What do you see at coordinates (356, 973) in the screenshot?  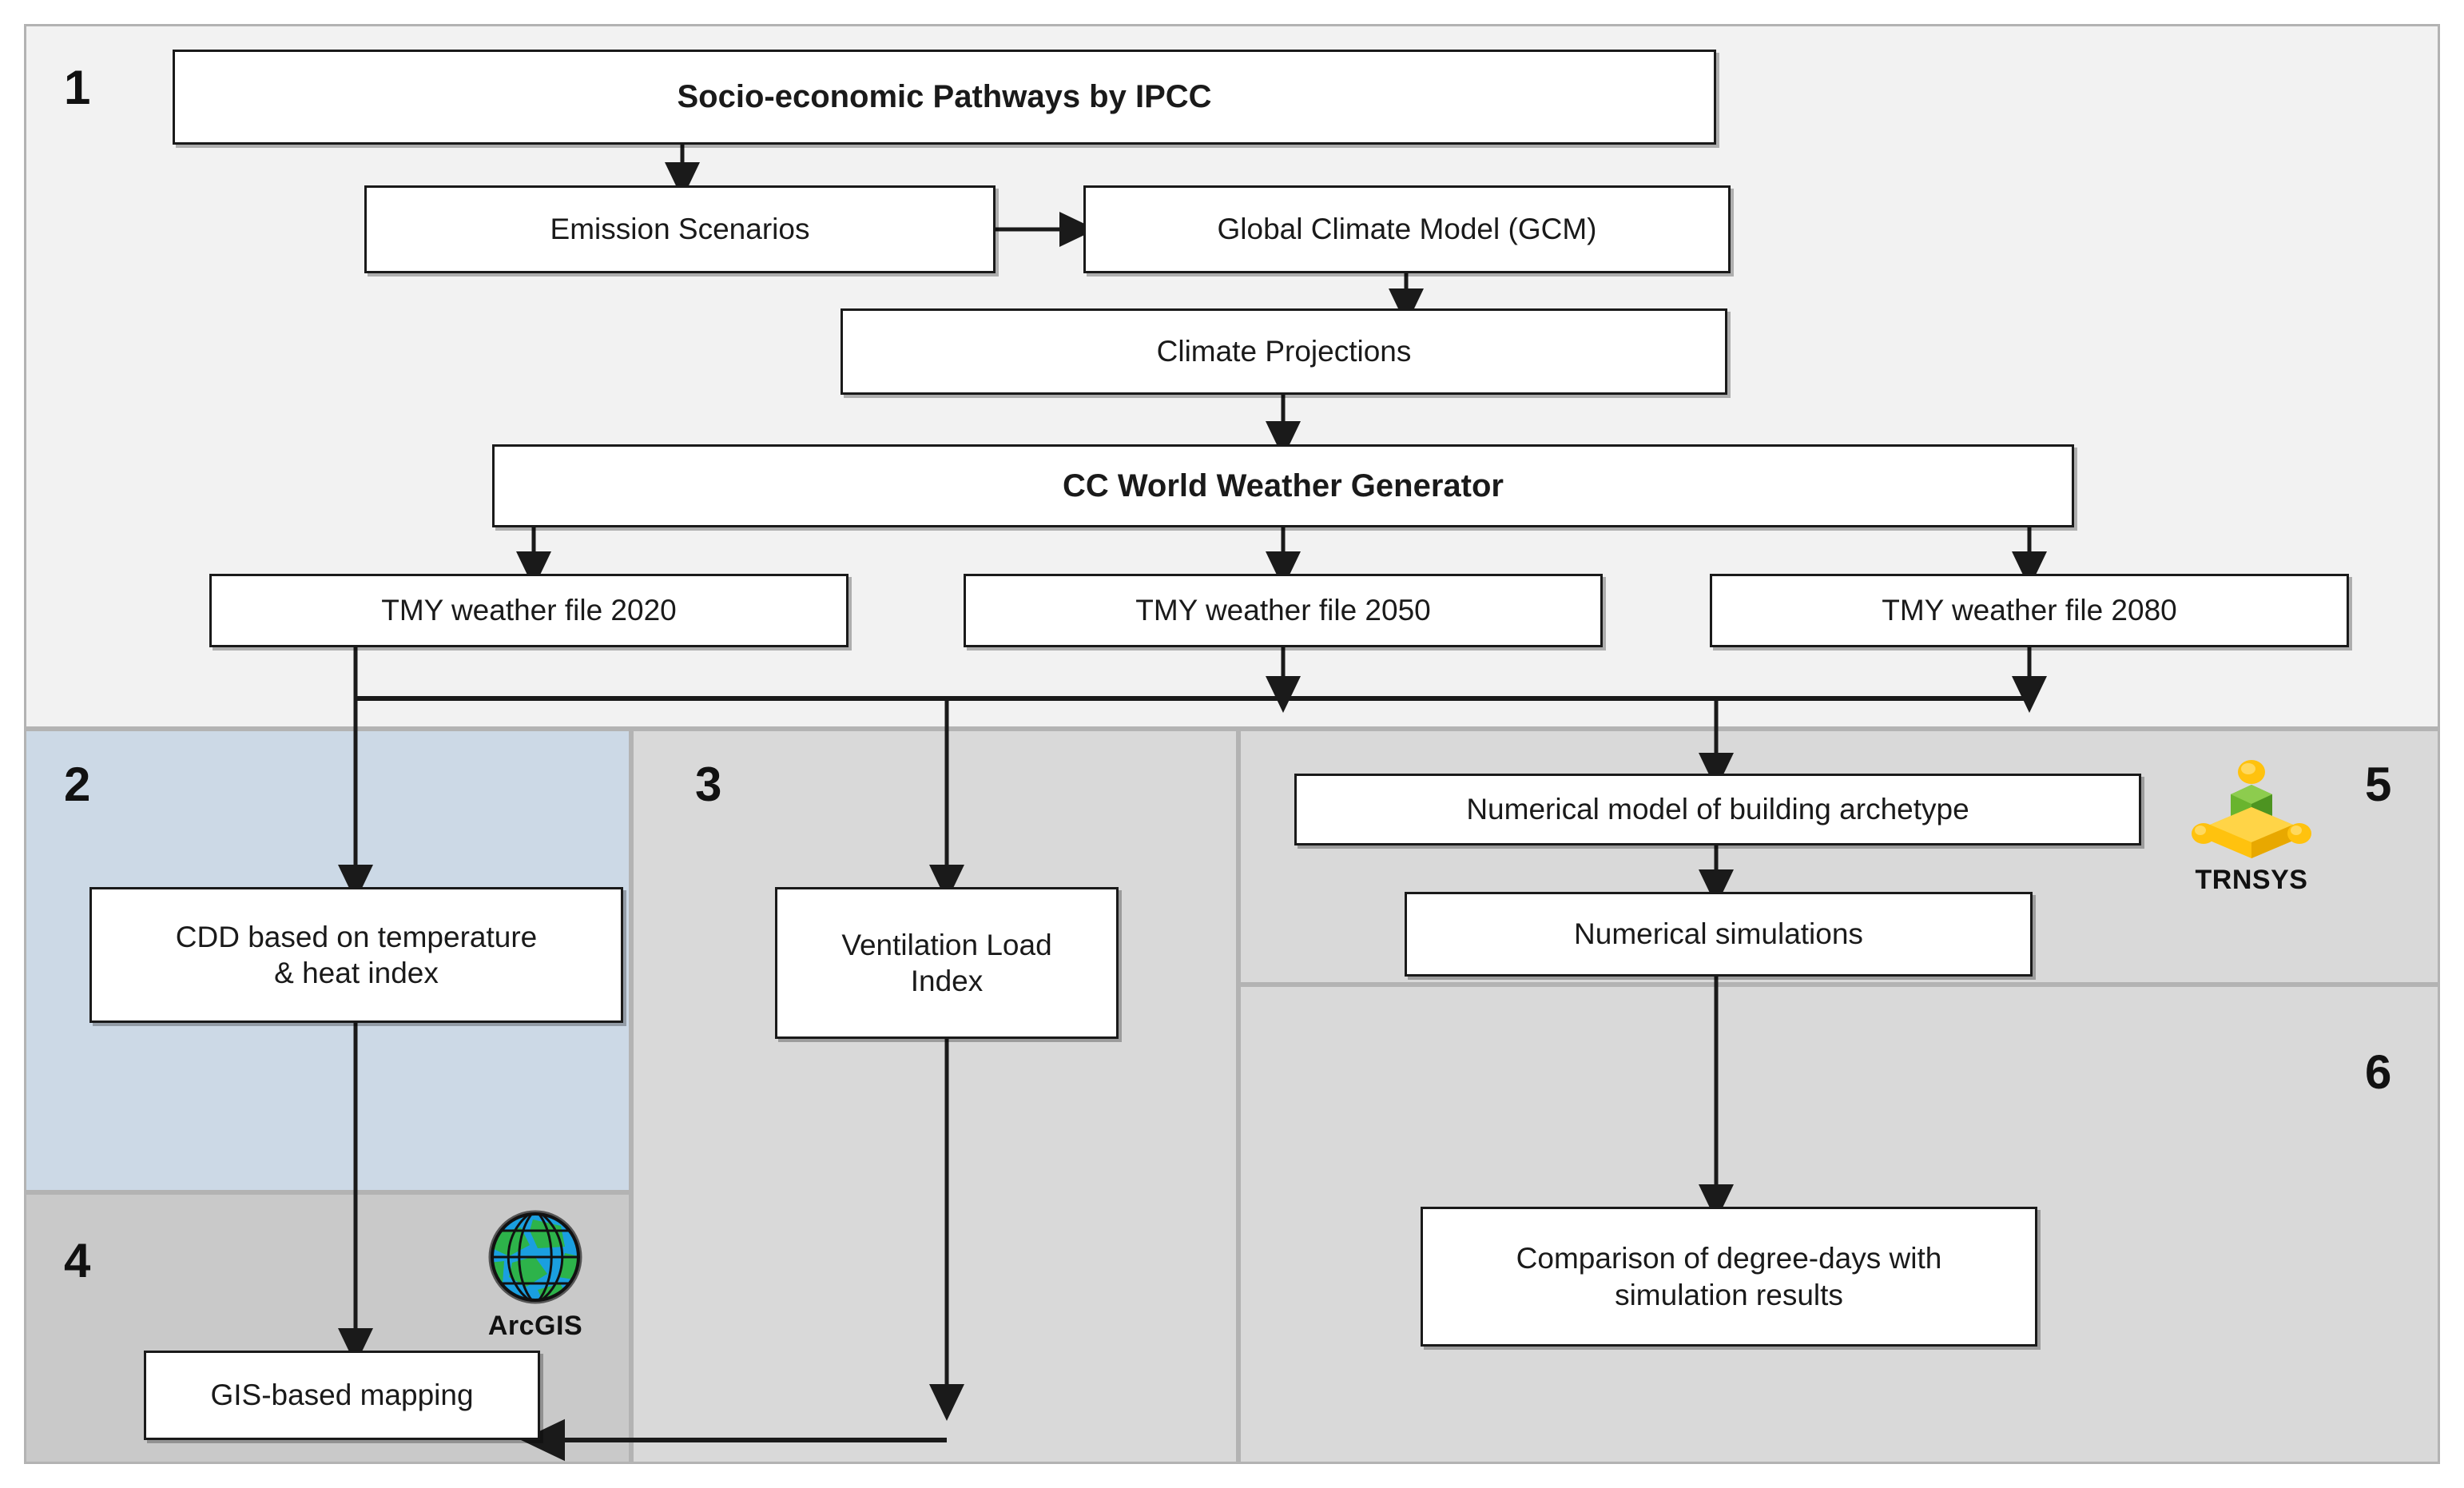 I see `node-cdd-line-2: & heat index` at bounding box center [356, 973].